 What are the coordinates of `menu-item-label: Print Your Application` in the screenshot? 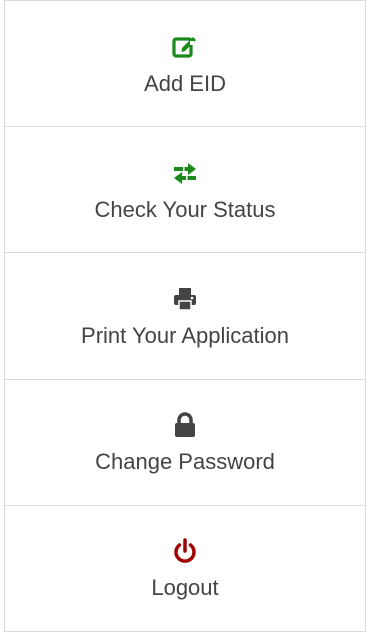 It's located at (185, 335).